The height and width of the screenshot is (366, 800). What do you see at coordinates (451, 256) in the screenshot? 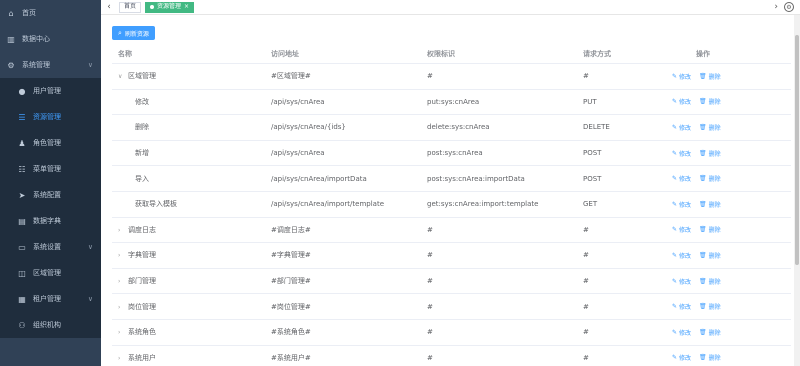
I see `table-row: › 字典管理 #字典管理# # # ✎ 修改 🗑 删除` at bounding box center [451, 256].